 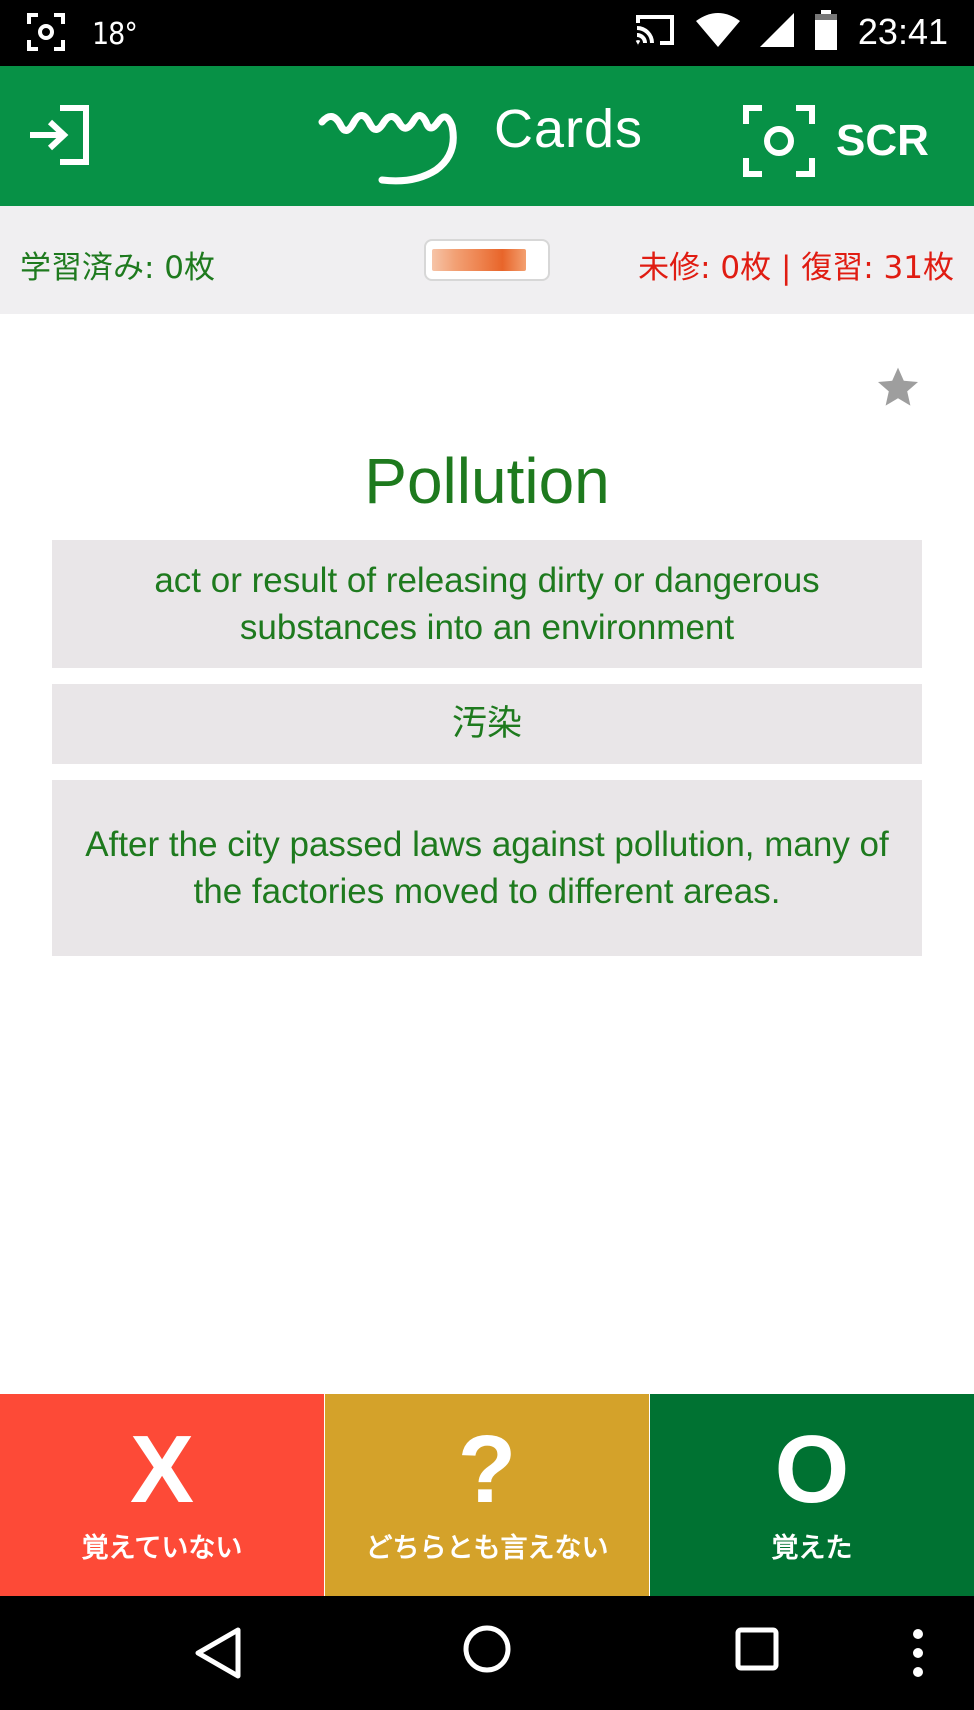 I want to click on unsure-label: どちらとも言えない, so click(x=487, y=1548).